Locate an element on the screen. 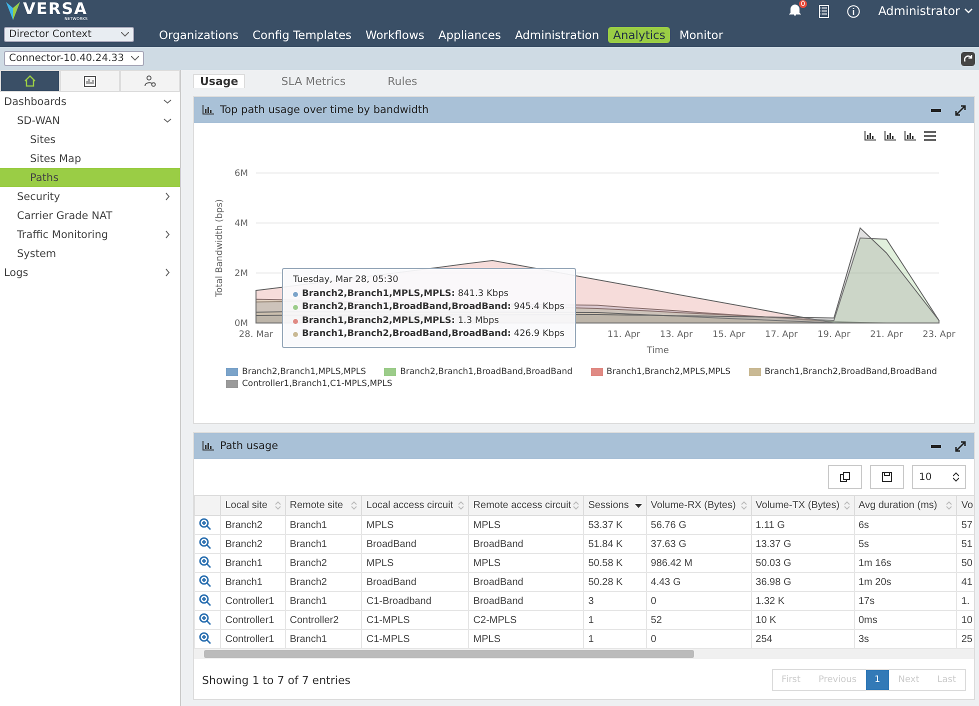 The height and width of the screenshot is (706, 979). nav-item: Workflows is located at coordinates (395, 34).